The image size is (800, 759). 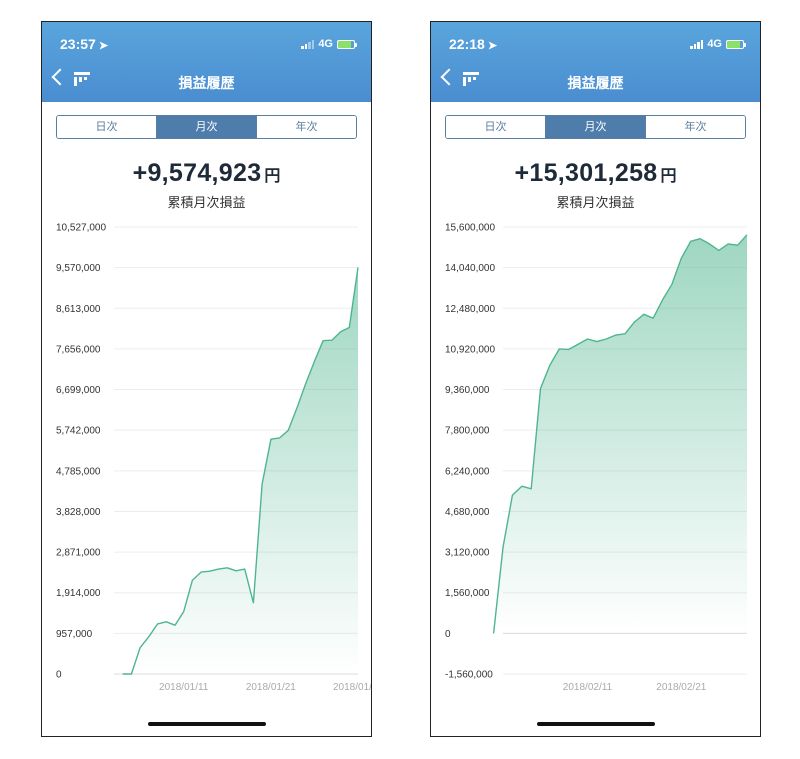 What do you see at coordinates (467, 593) in the screenshot?
I see `y-tick-label: 1,560,000` at bounding box center [467, 593].